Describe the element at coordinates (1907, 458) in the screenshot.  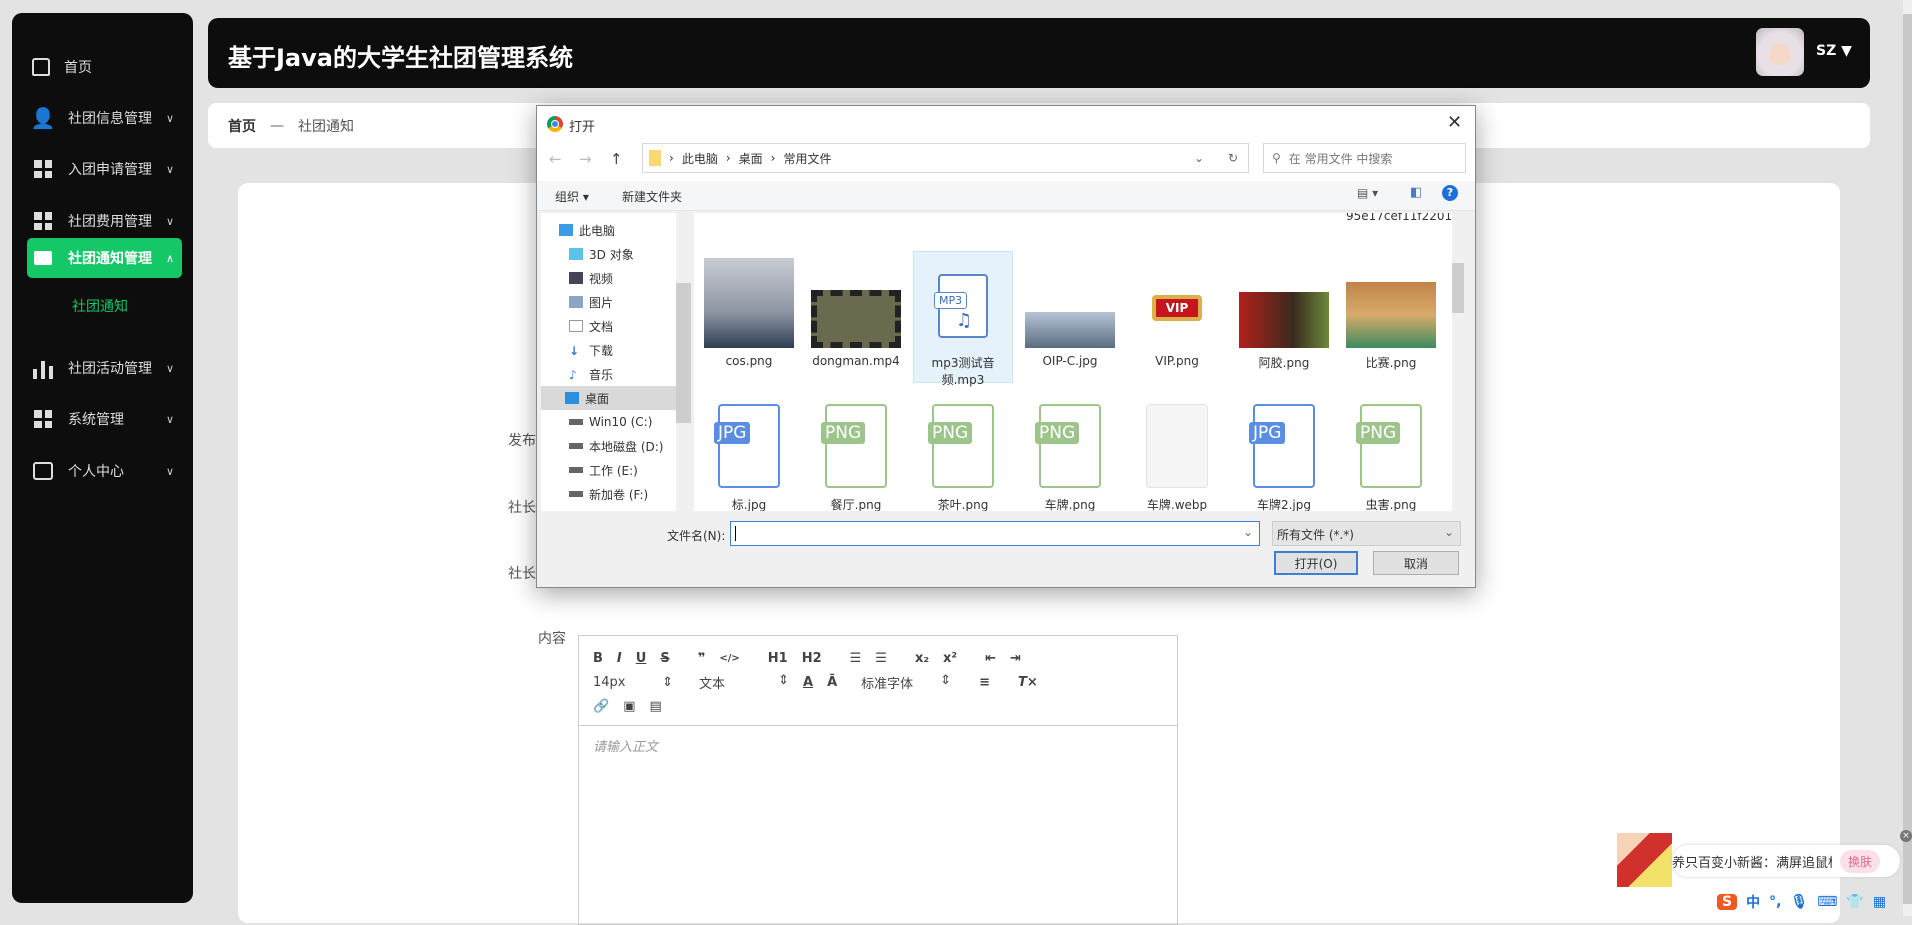
I see `page-scrollbar` at that location.